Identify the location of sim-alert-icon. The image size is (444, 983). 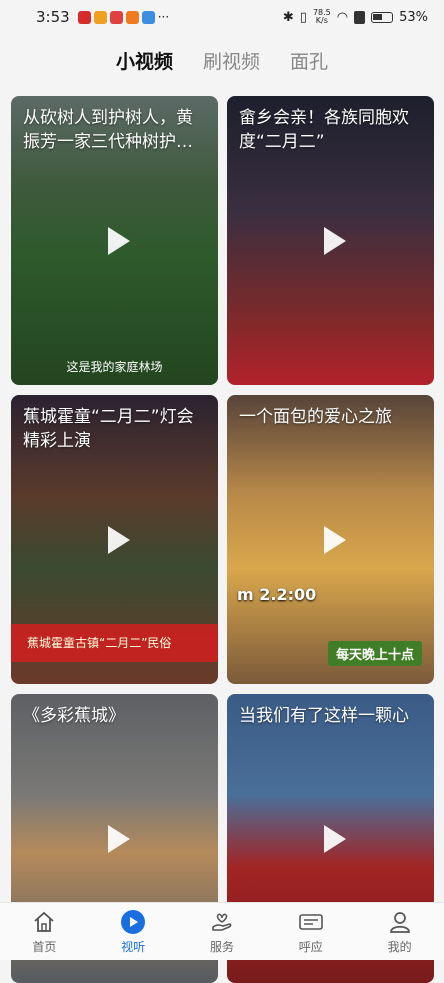
(359, 17).